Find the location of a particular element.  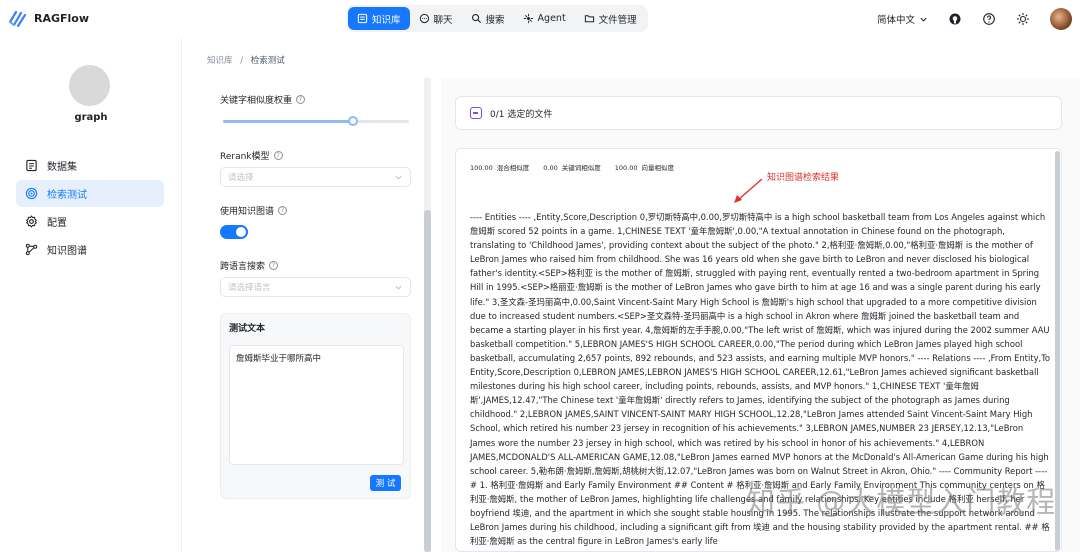

sidebar-item-label: 检索测试 is located at coordinates (67, 195).